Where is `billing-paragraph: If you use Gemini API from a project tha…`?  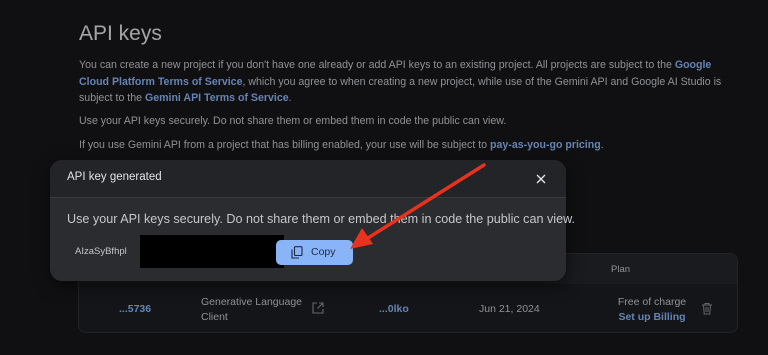 billing-paragraph: If you use Gemini API from a project tha… is located at coordinates (404, 145).